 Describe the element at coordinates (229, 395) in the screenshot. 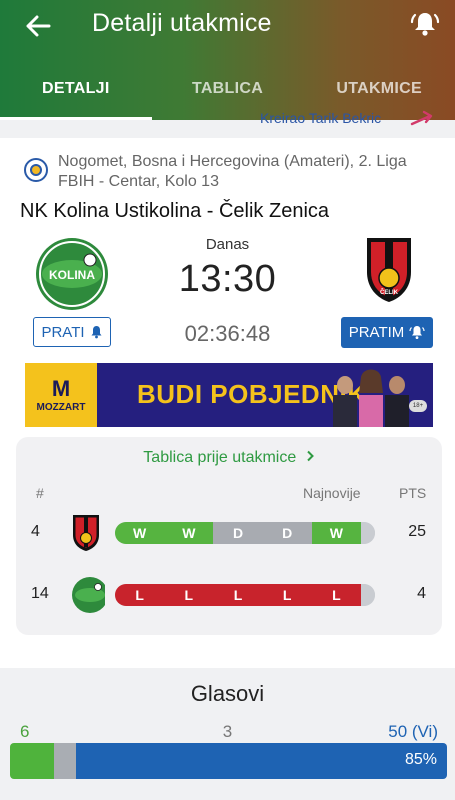

I see `ad-banner: M MOZZART BUDI POBJEDNIK 18+` at that location.